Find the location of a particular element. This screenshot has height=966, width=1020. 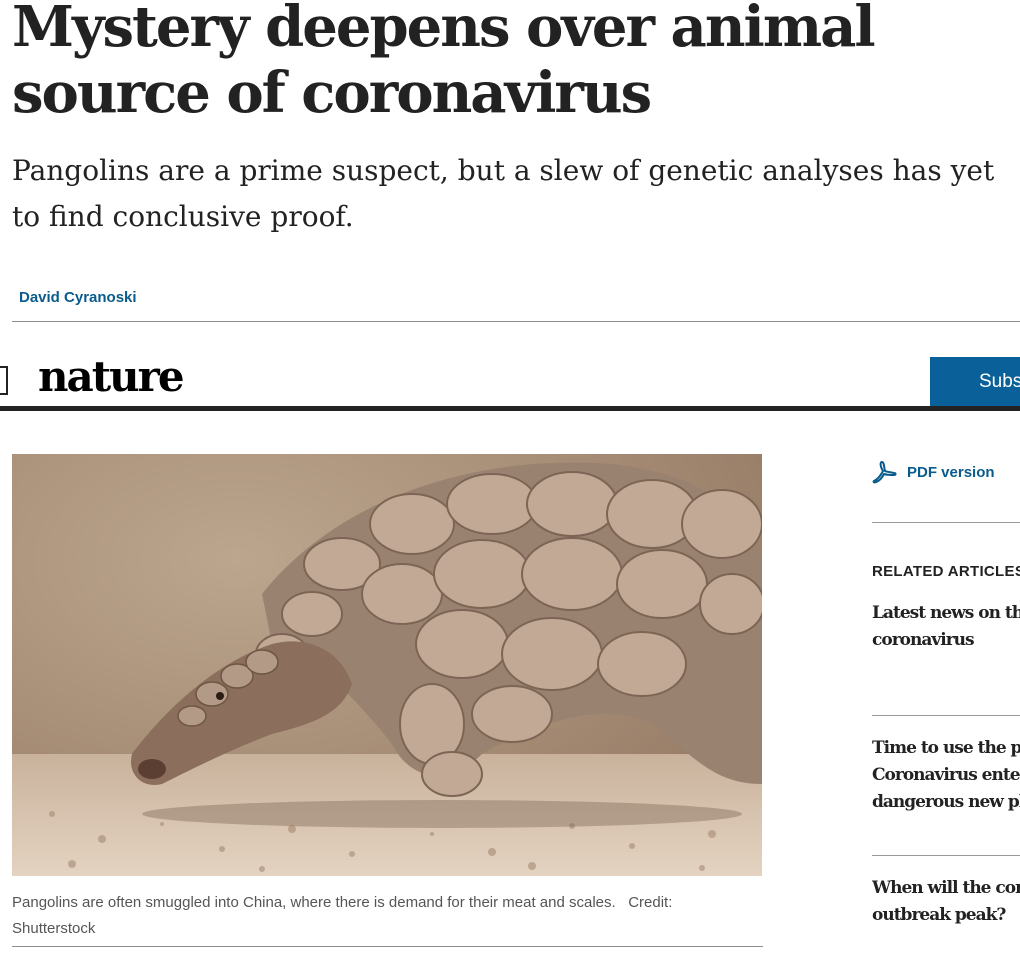

pdf-version-link: PDF version is located at coordinates (933, 472).